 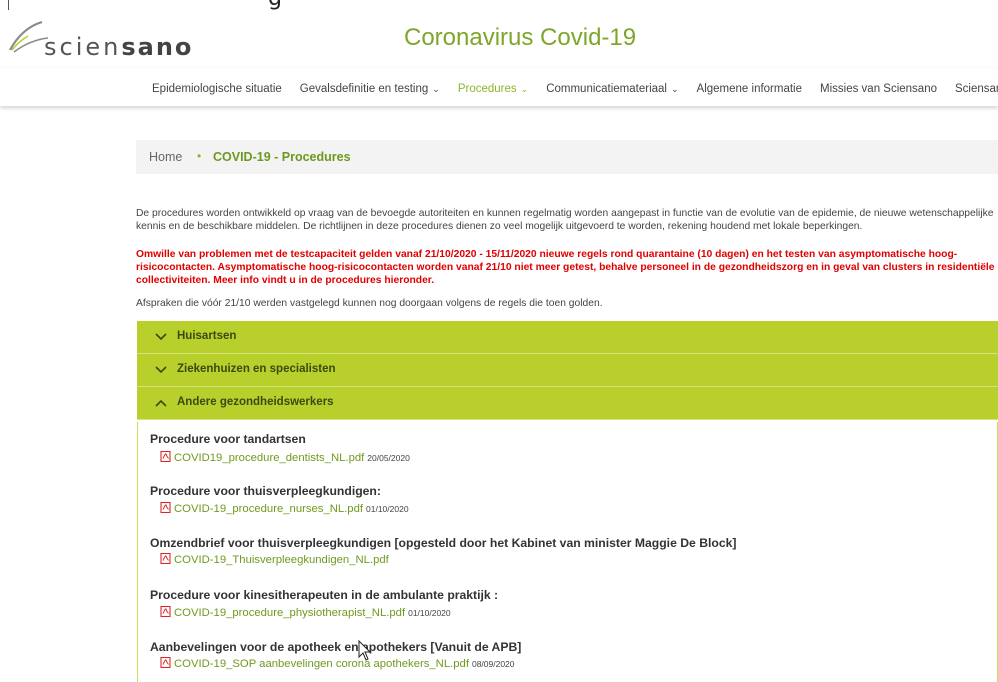 I want to click on cropped-top-bar: g, so click(x=499, y=6).